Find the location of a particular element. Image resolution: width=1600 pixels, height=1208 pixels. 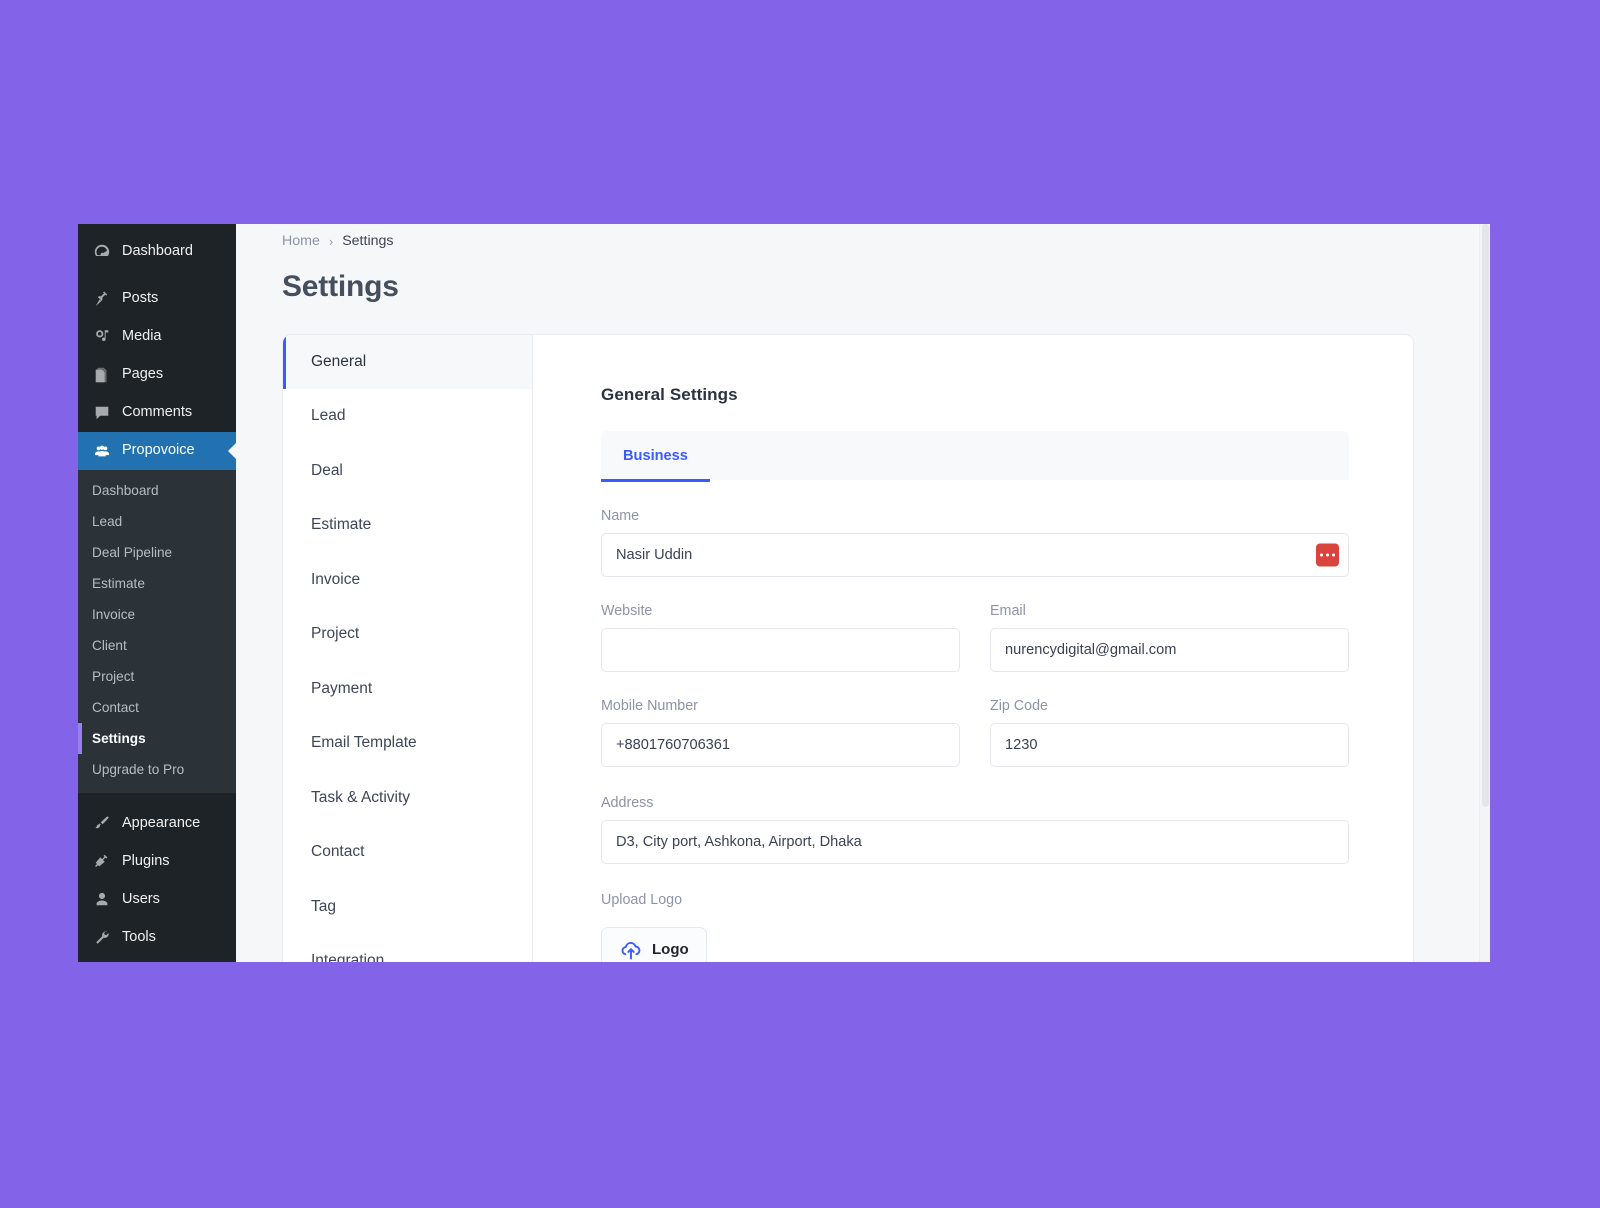

address-input is located at coordinates (975, 842).